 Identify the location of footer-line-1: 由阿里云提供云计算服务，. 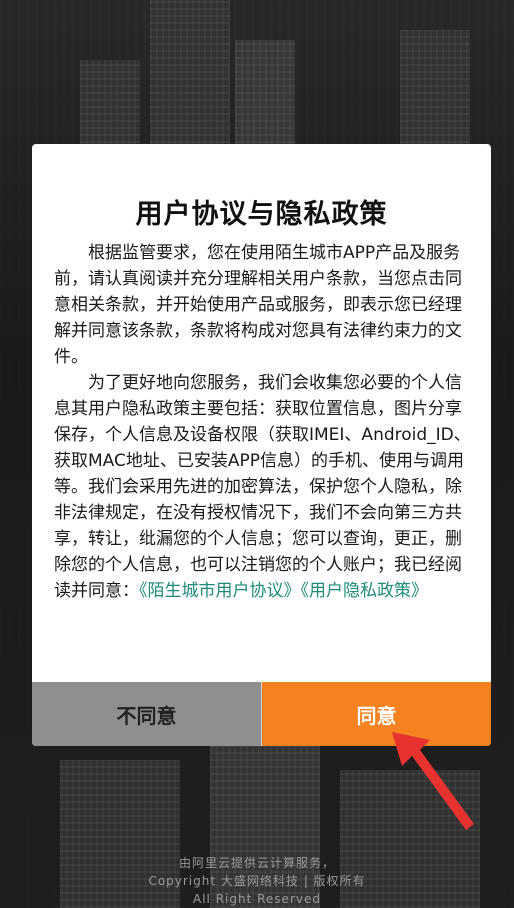
(256, 863).